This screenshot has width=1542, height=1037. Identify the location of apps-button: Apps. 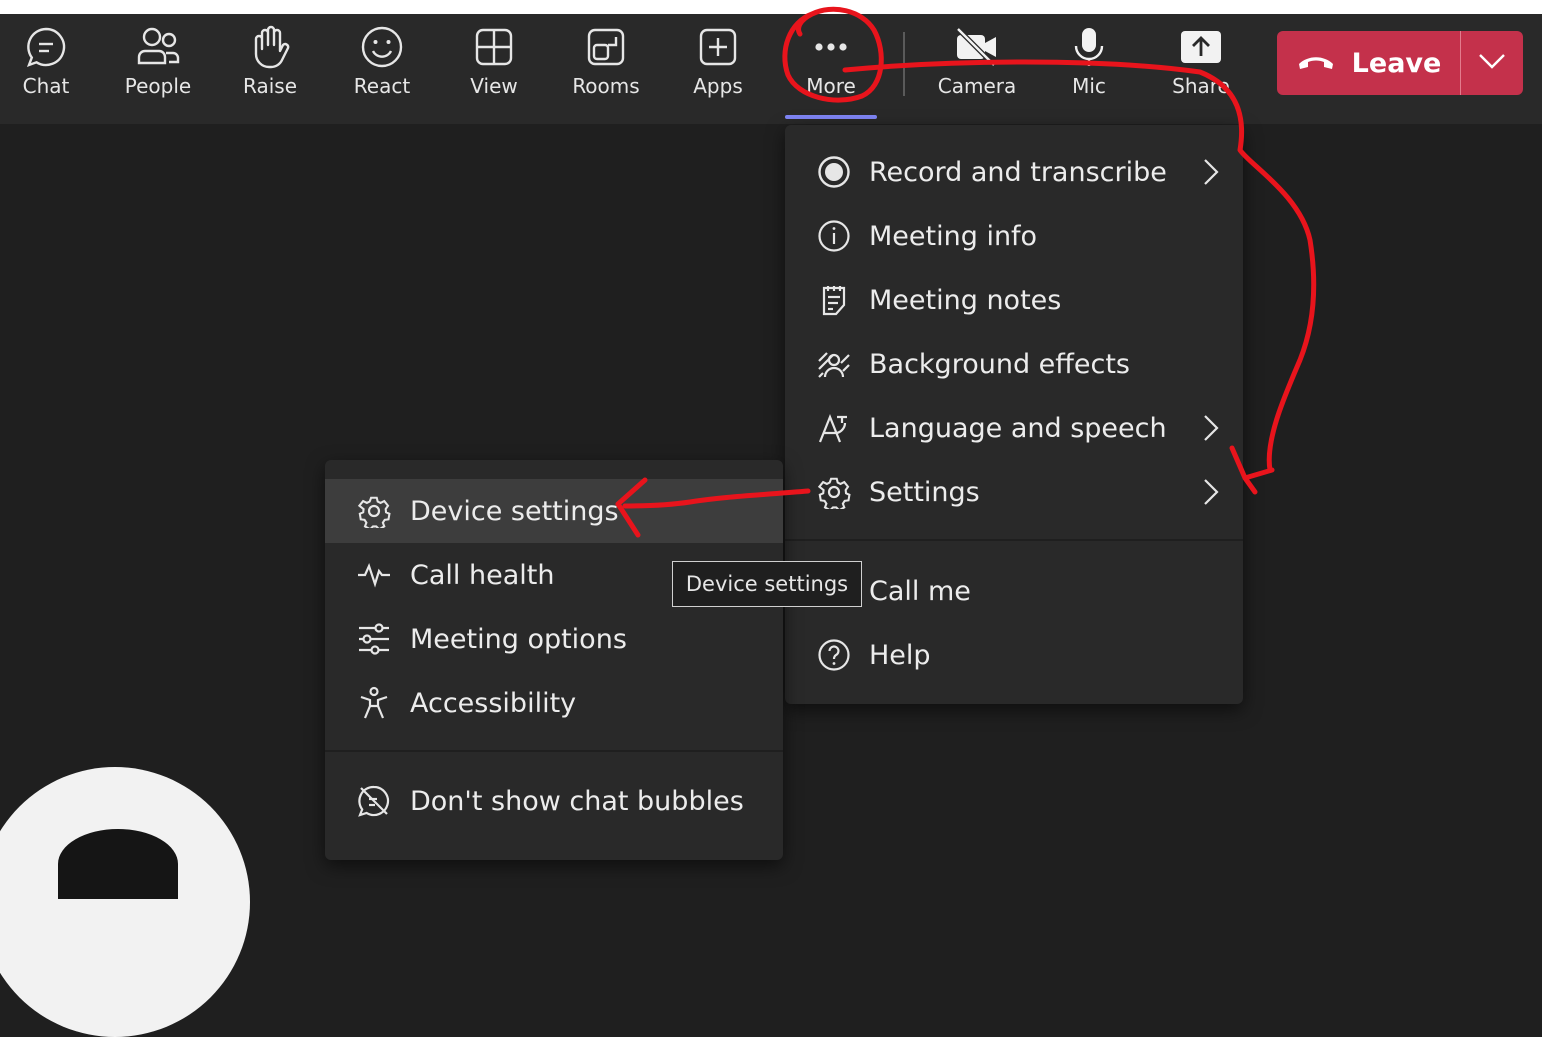
(718, 64).